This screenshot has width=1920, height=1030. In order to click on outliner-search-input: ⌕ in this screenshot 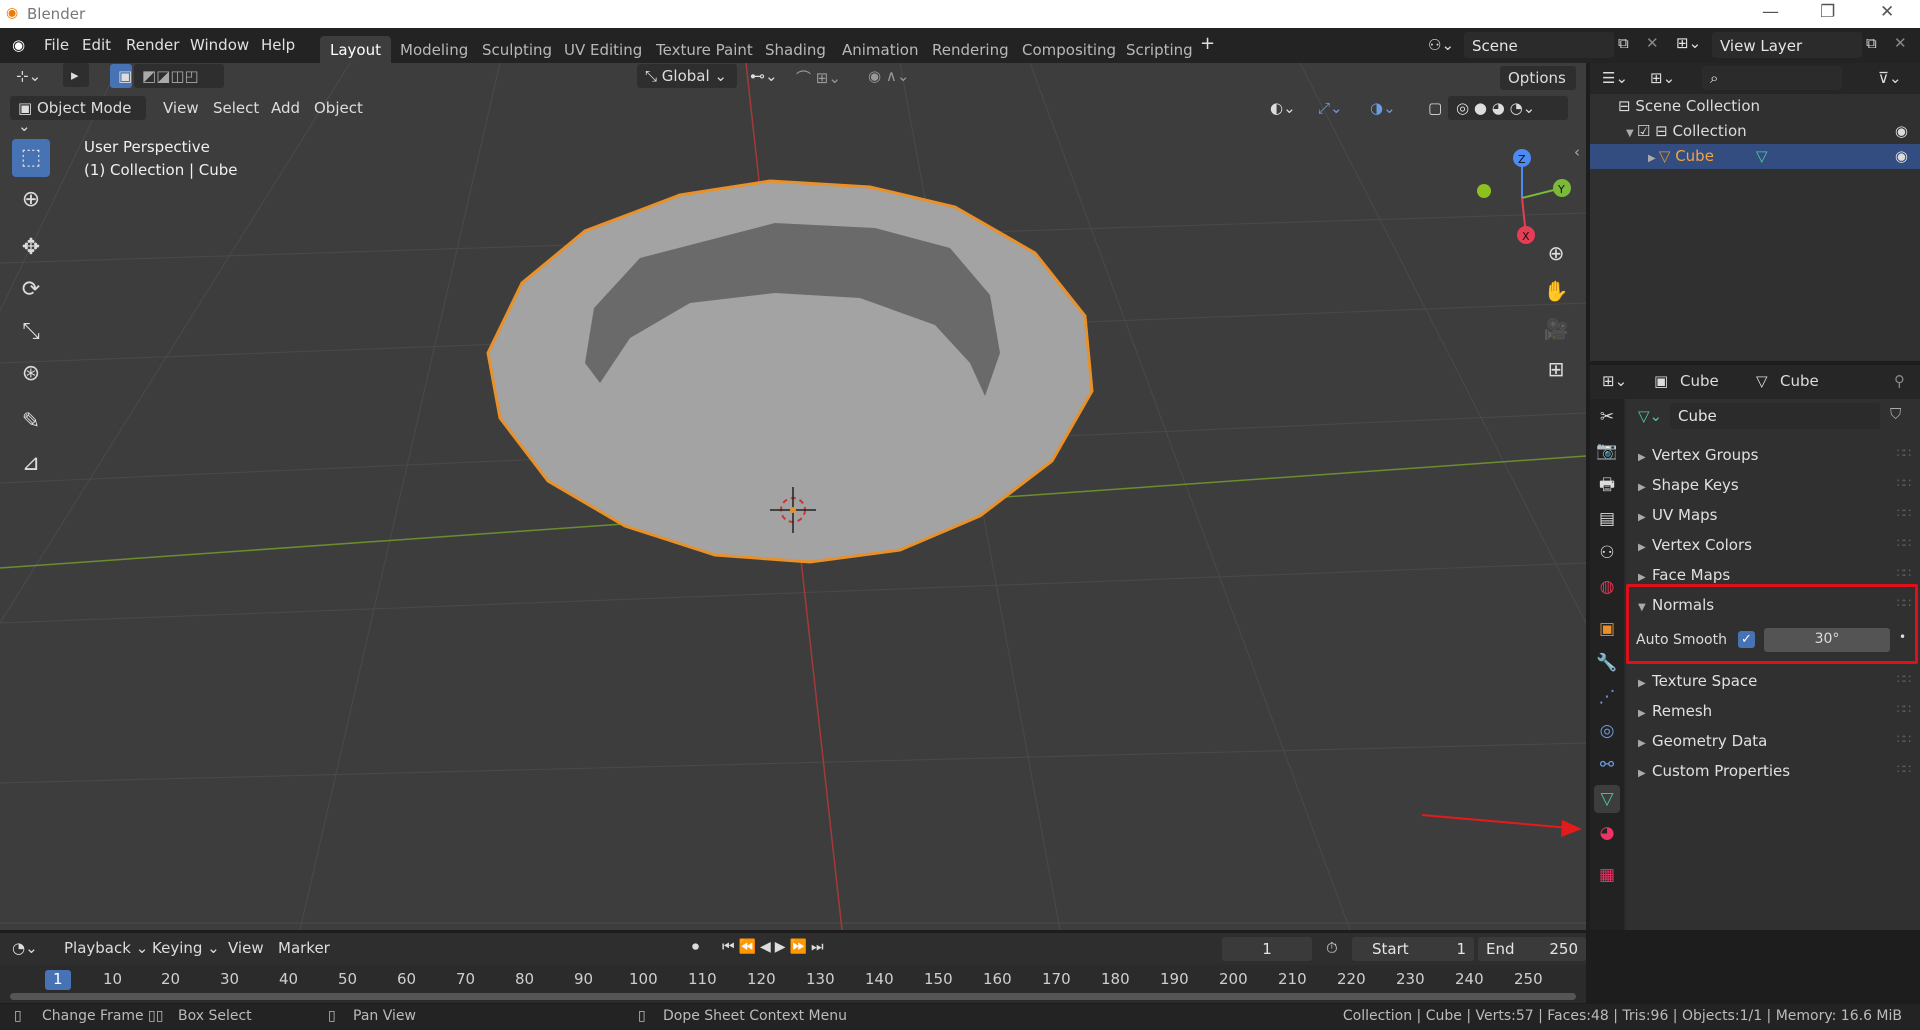, I will do `click(1772, 78)`.